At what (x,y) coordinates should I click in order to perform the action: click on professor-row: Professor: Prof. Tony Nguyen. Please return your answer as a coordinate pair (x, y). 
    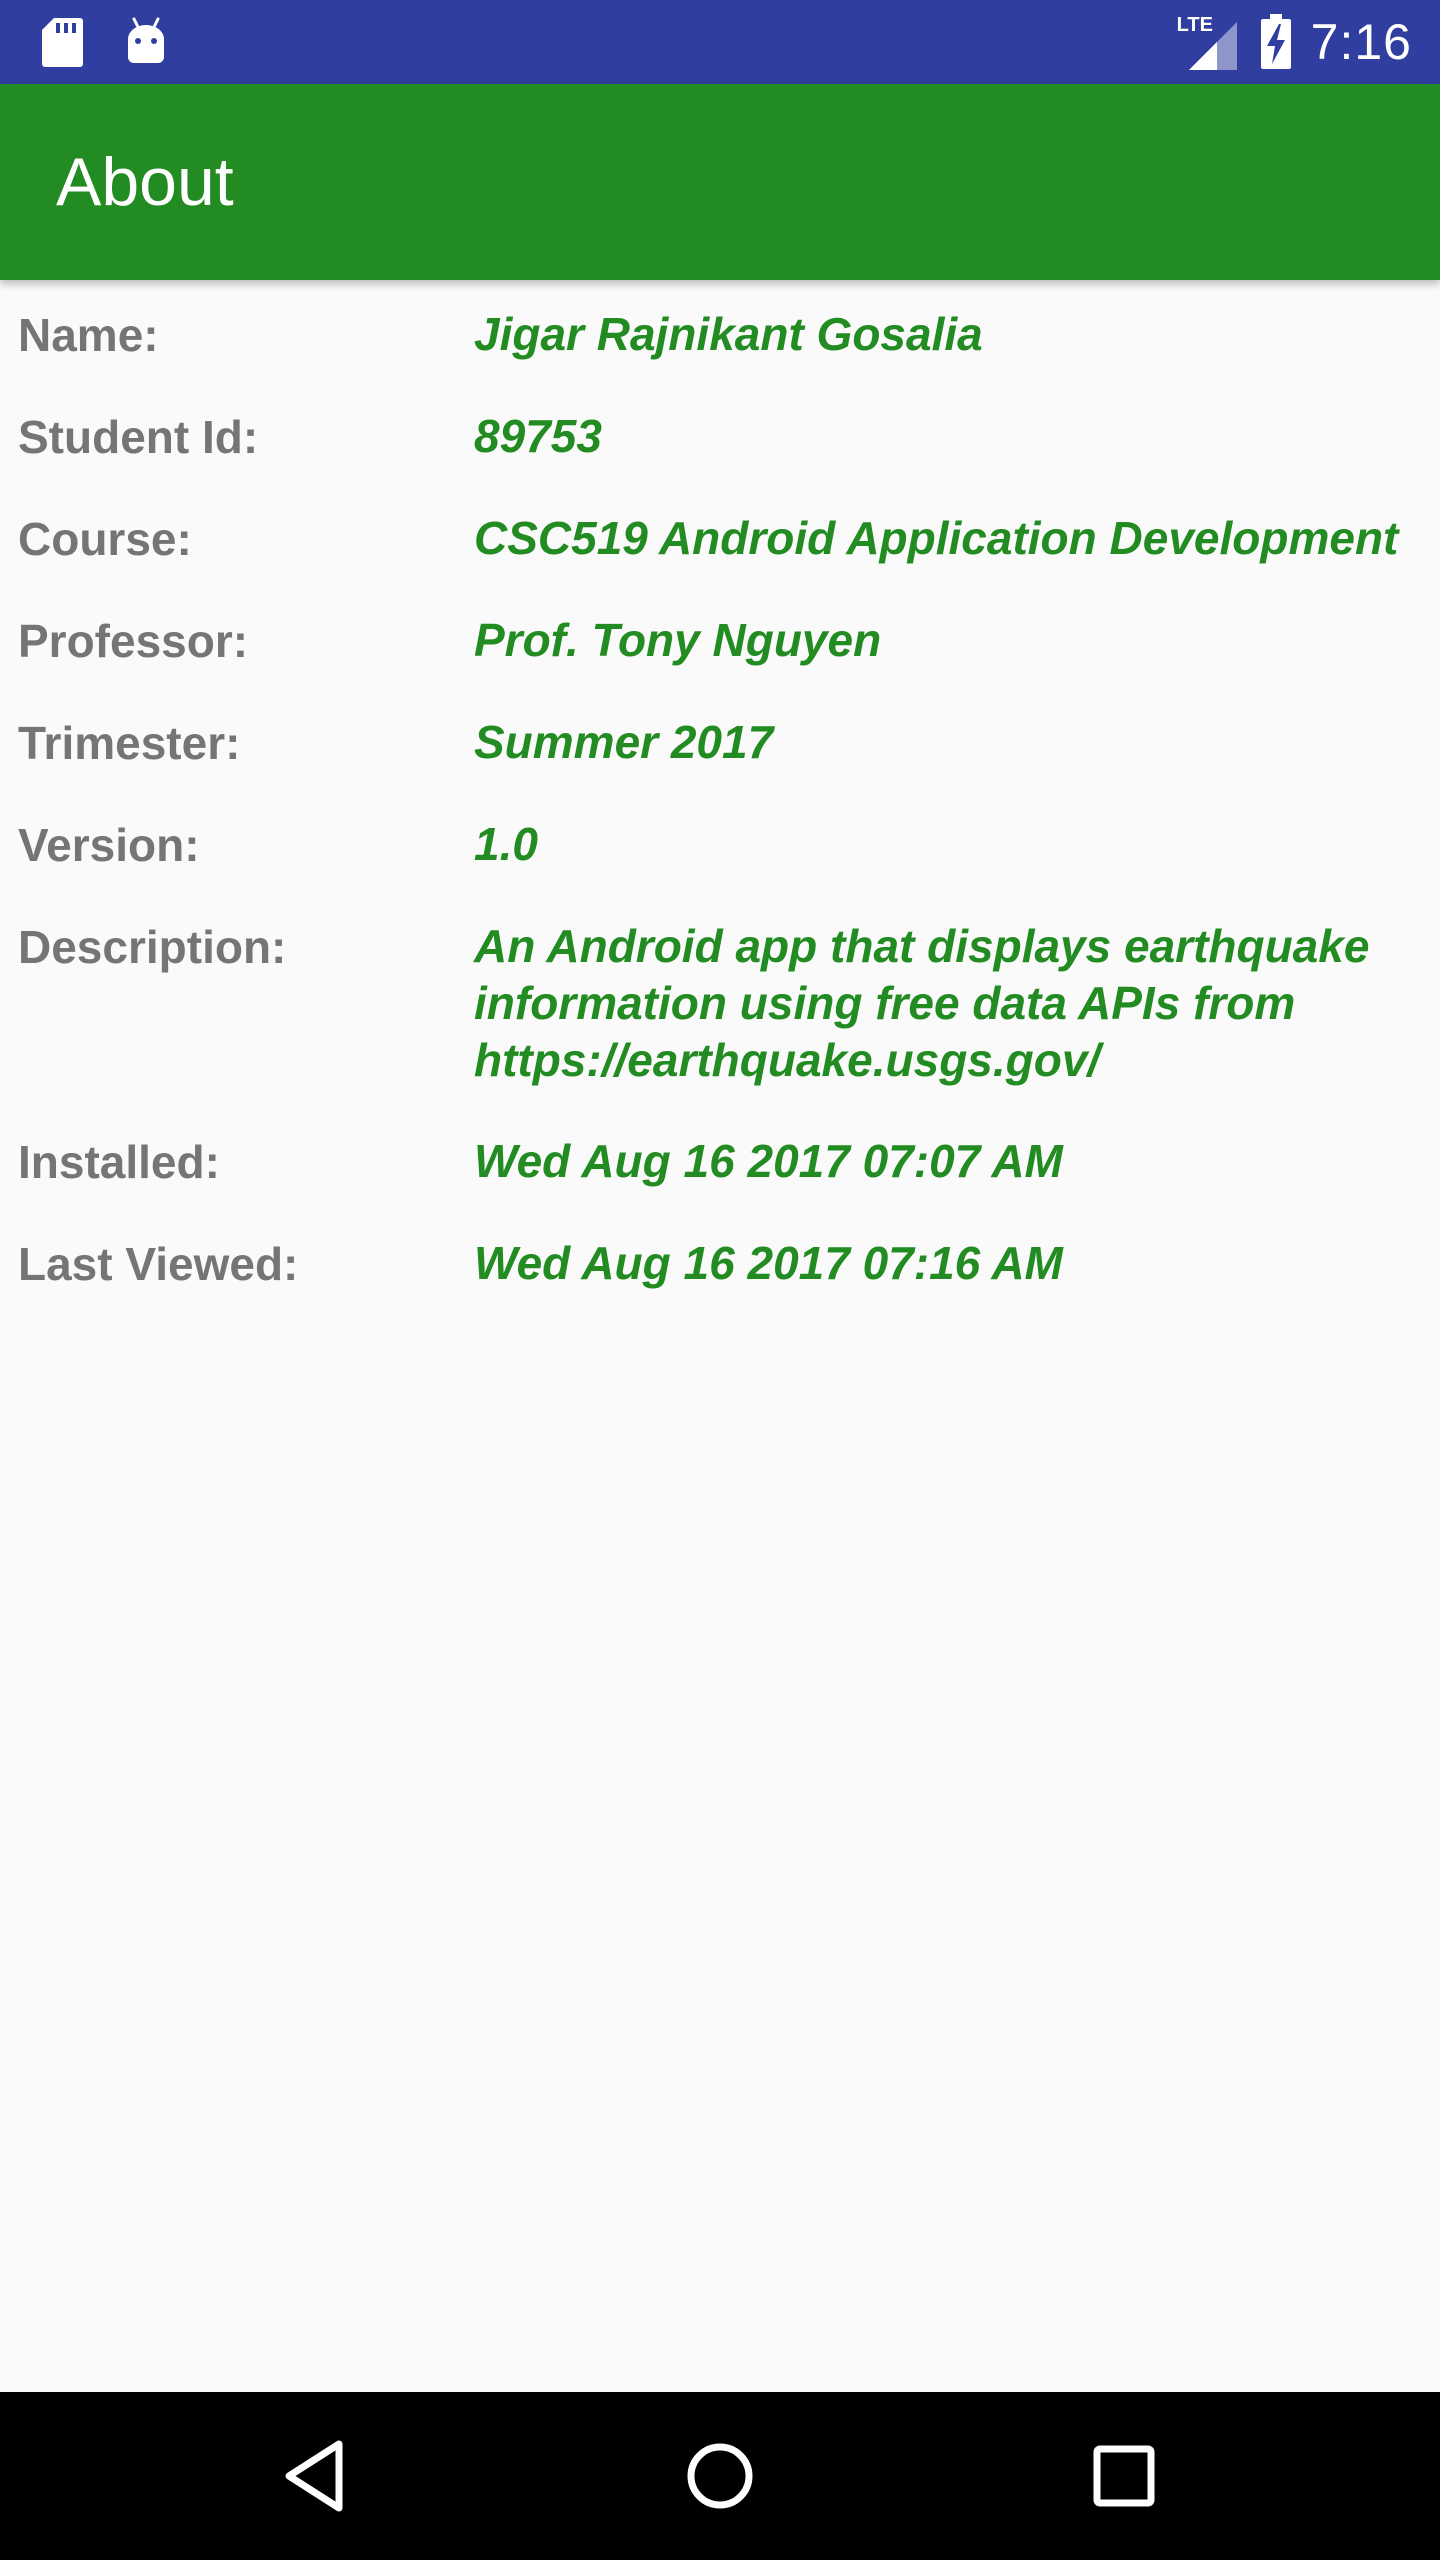
    Looking at the image, I should click on (720, 641).